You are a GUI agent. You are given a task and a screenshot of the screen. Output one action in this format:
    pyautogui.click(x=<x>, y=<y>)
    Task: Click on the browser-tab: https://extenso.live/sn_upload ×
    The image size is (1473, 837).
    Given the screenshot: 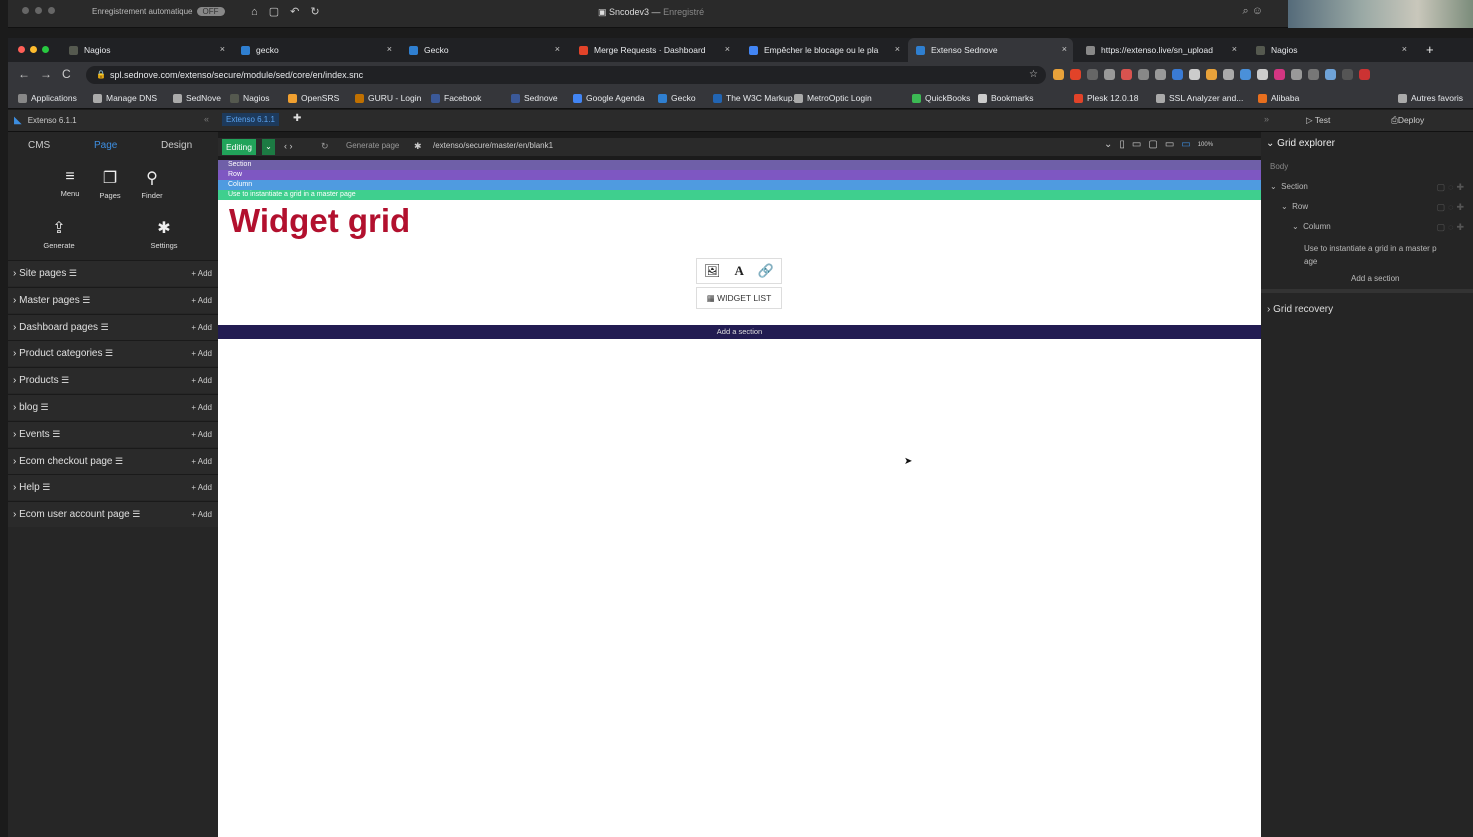 What is the action you would take?
    pyautogui.click(x=1160, y=50)
    